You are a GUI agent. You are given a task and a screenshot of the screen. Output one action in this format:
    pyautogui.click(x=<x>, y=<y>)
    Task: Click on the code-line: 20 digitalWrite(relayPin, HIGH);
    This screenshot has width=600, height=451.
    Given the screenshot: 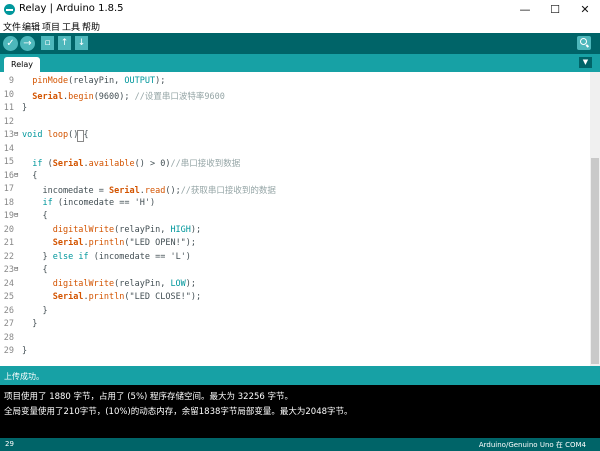 What is the action you would take?
    pyautogui.click(x=293, y=232)
    